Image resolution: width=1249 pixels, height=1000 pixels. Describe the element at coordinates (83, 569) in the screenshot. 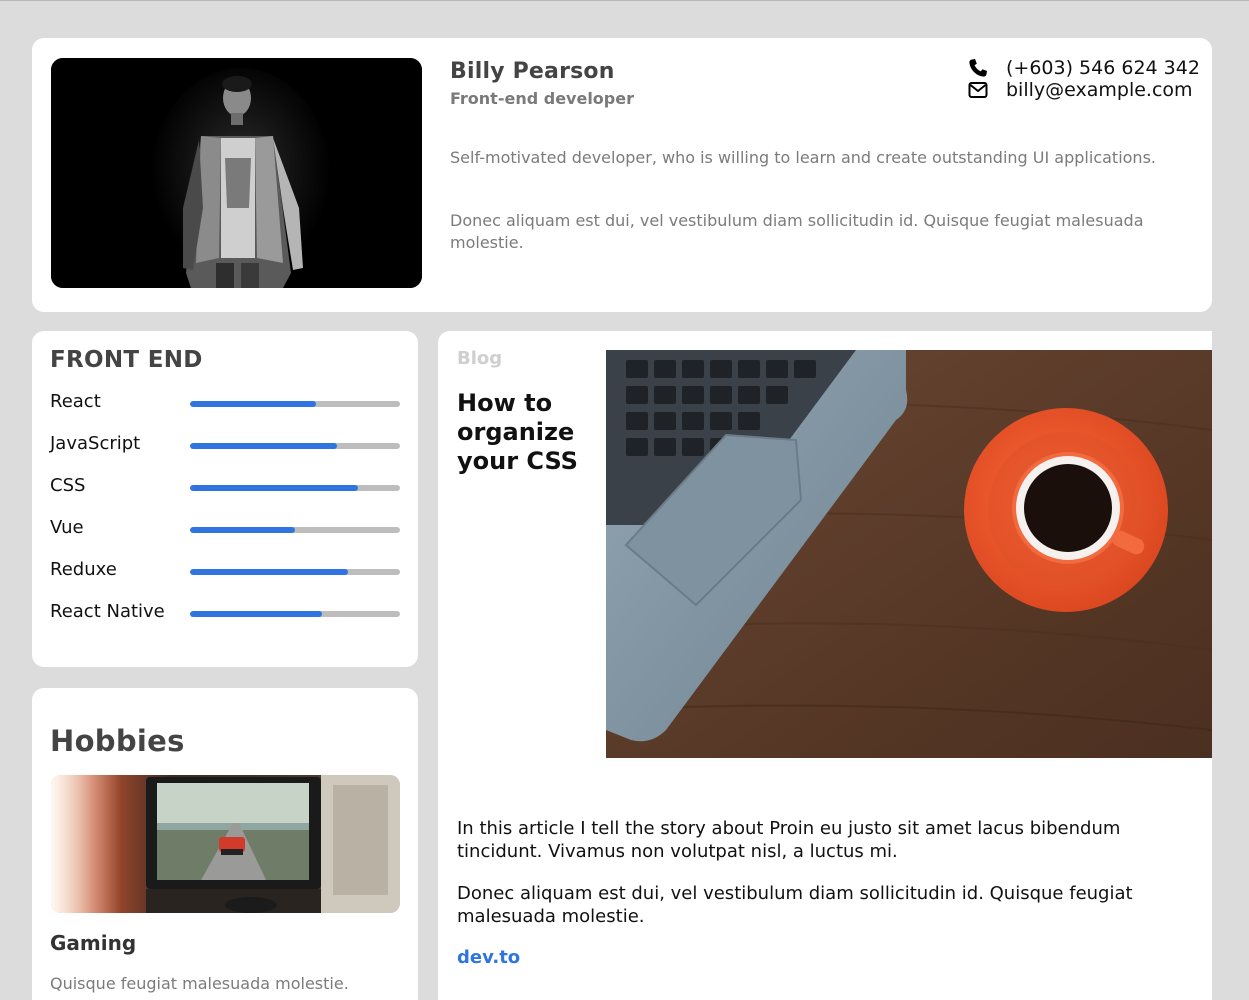

I see `skill-label: Reduxe` at that location.